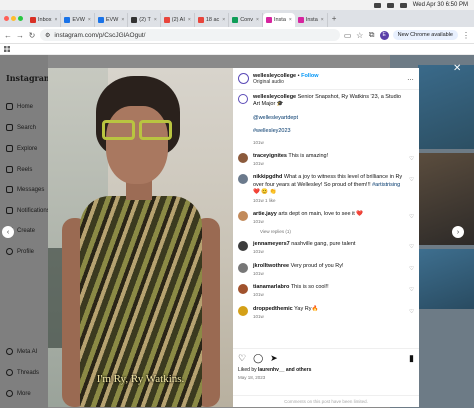  I want to click on caption-mention: @wellesleyartdept, so click(328, 118).